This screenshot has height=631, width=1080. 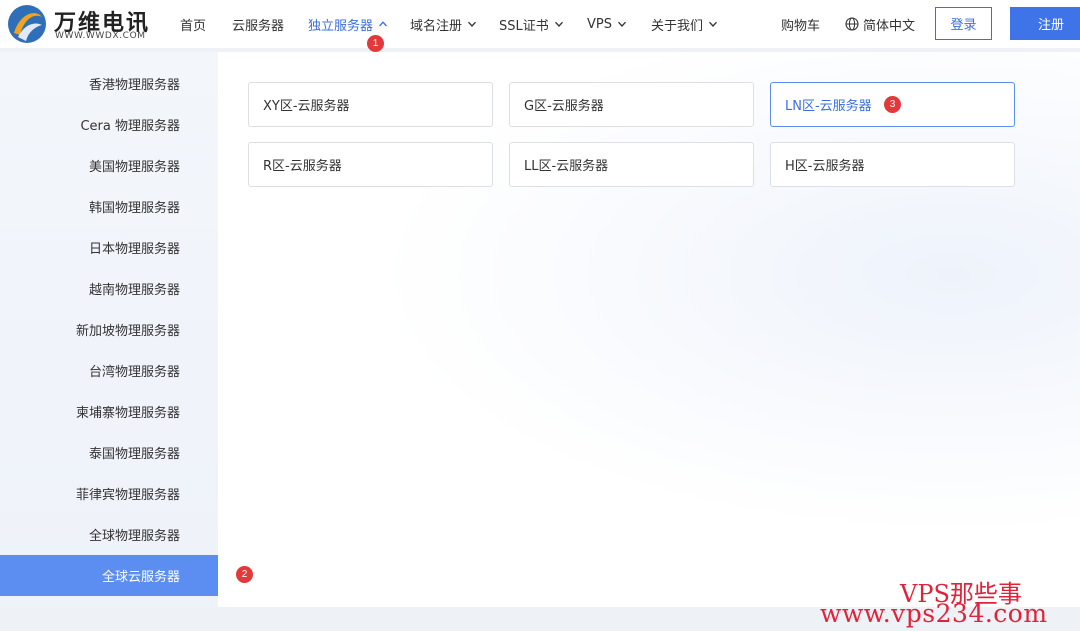 I want to click on card-r-zone: R区-云服务器, so click(x=370, y=164).